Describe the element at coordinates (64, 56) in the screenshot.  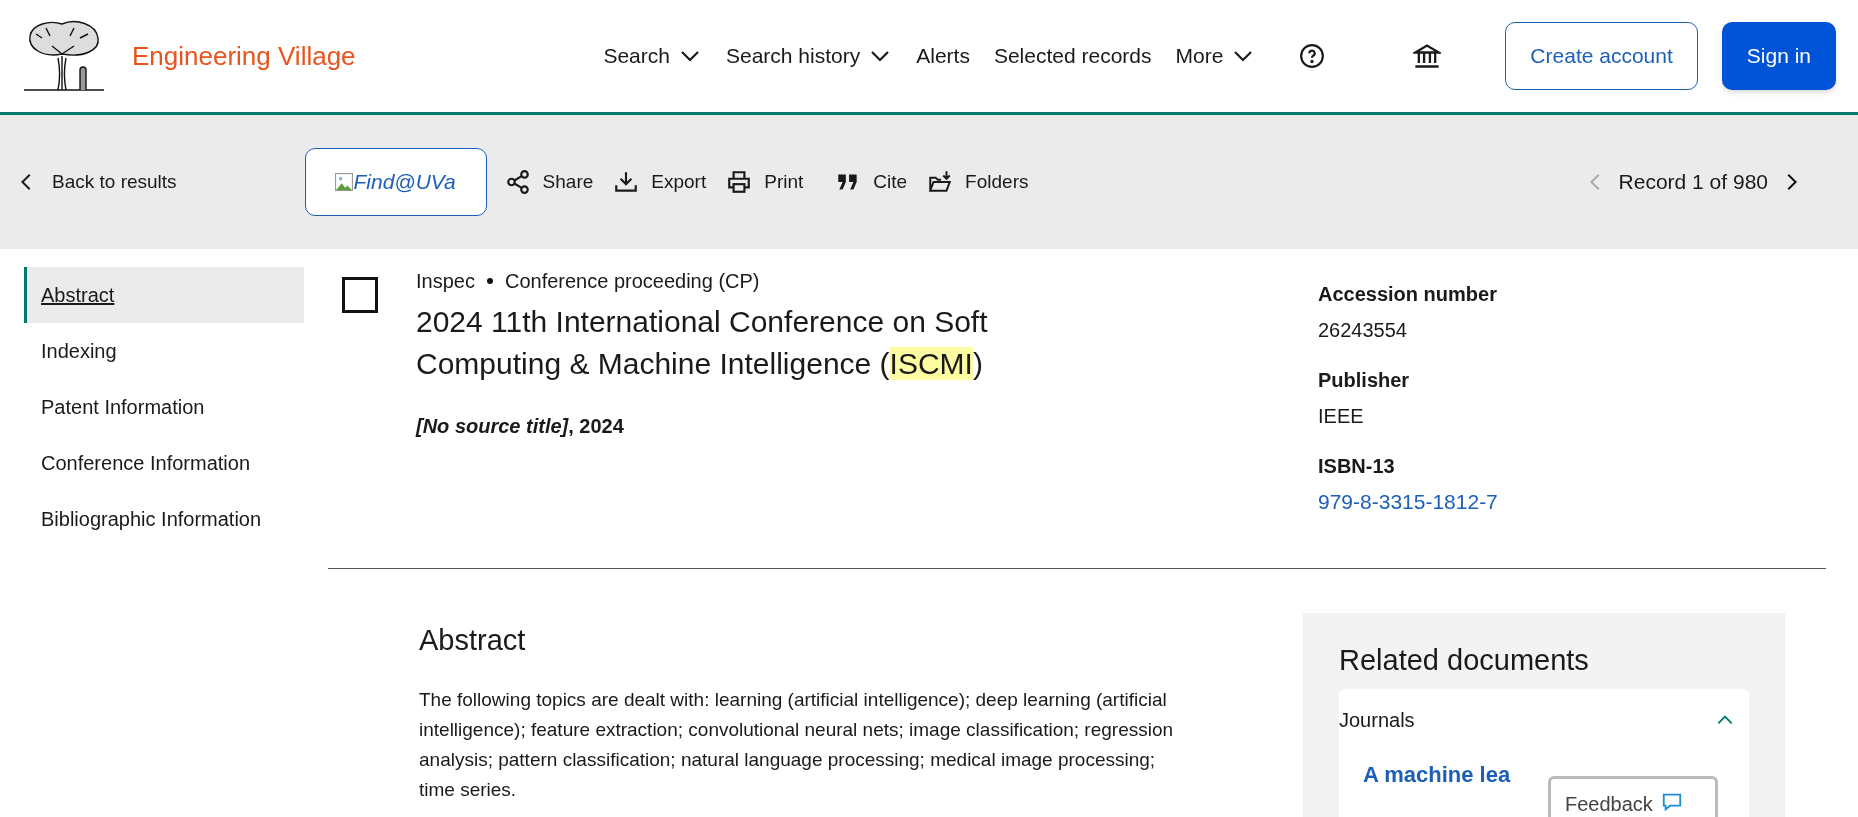
I see `tree-logo-icon` at that location.